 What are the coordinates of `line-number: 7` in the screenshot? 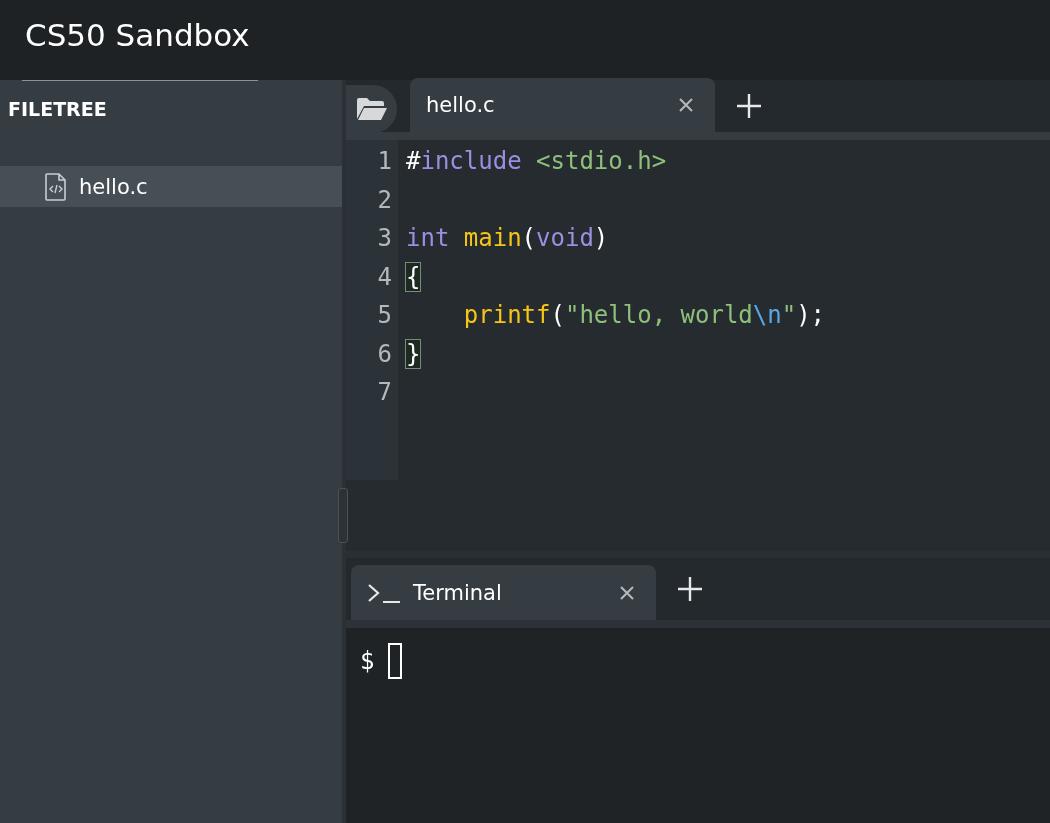 It's located at (384, 392).